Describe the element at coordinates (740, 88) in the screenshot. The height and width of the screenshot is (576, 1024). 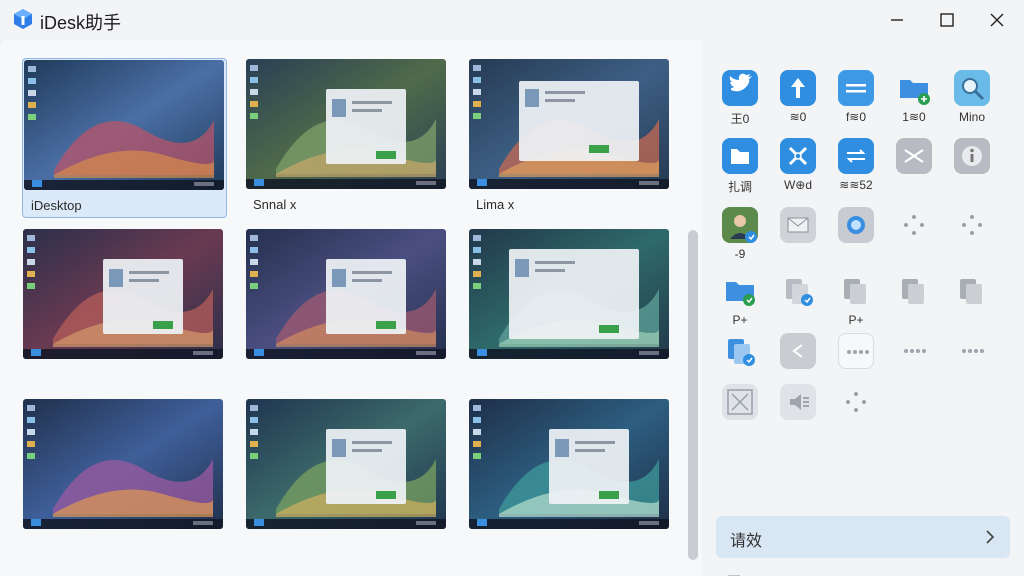
I see `twitter-bird-icon` at that location.